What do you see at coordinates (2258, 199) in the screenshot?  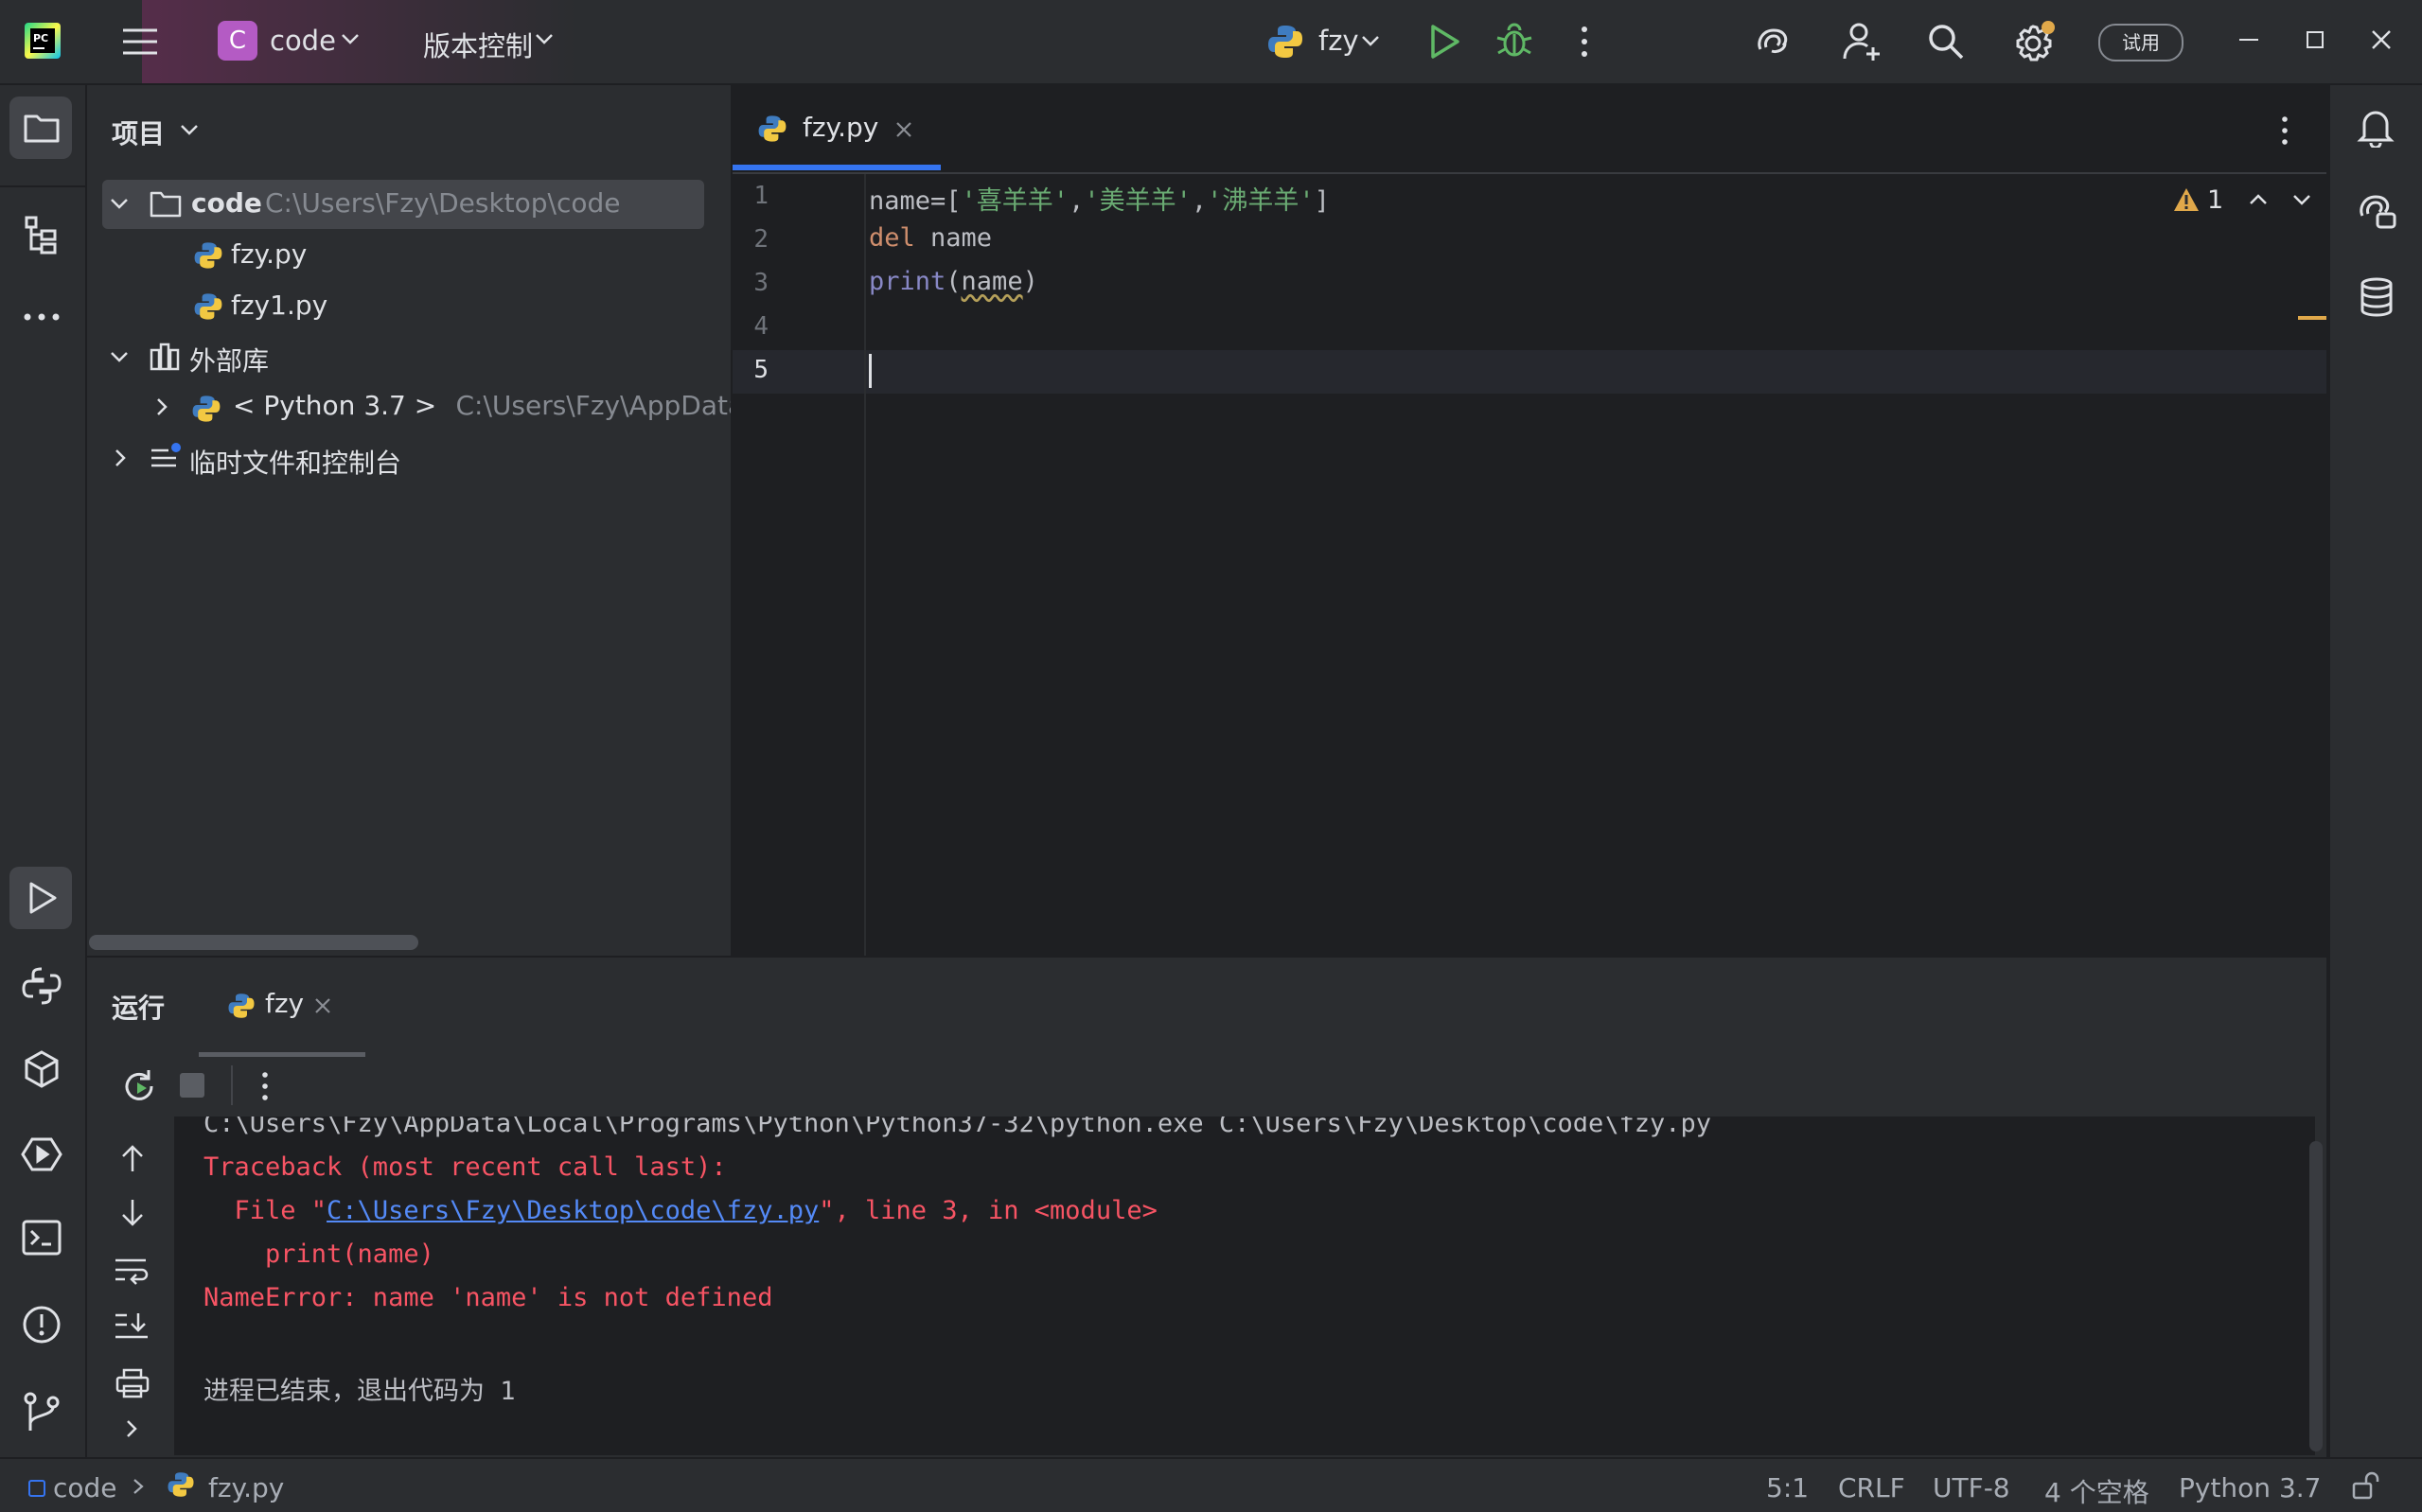 I see `chevron-up-icon` at bounding box center [2258, 199].